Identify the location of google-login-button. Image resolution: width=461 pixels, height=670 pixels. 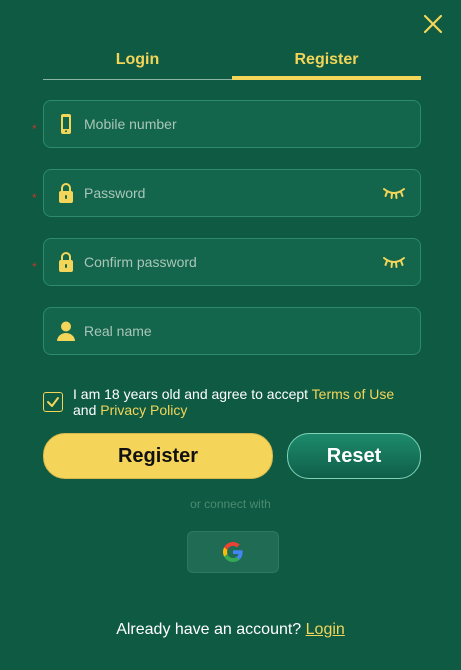
(233, 552).